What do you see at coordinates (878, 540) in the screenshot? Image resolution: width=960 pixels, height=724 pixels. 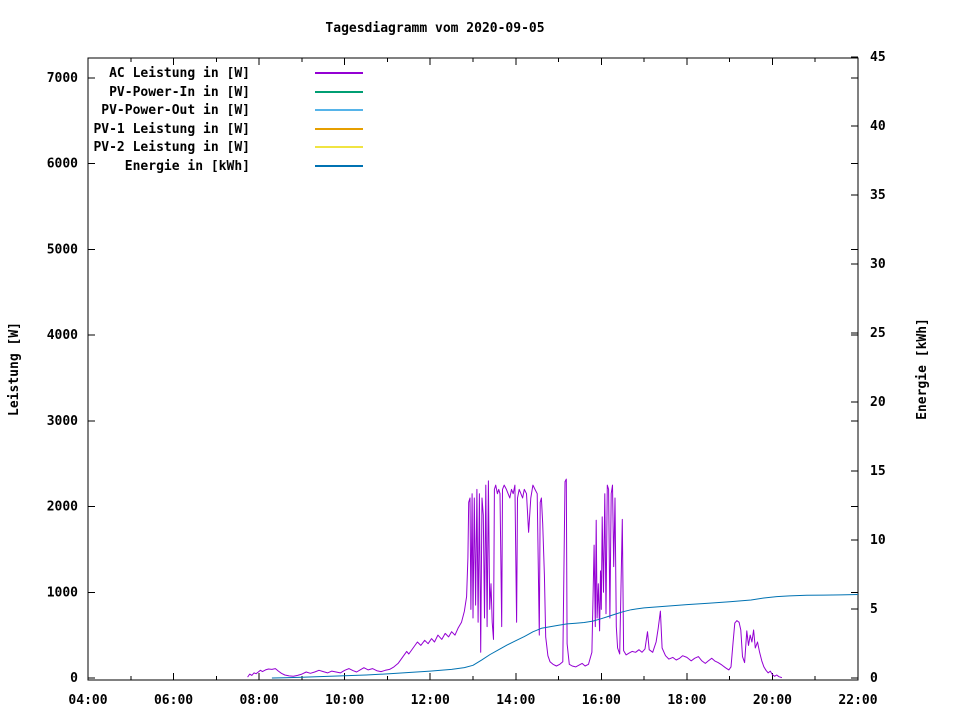 I see `y-right-tick-label: 10` at bounding box center [878, 540].